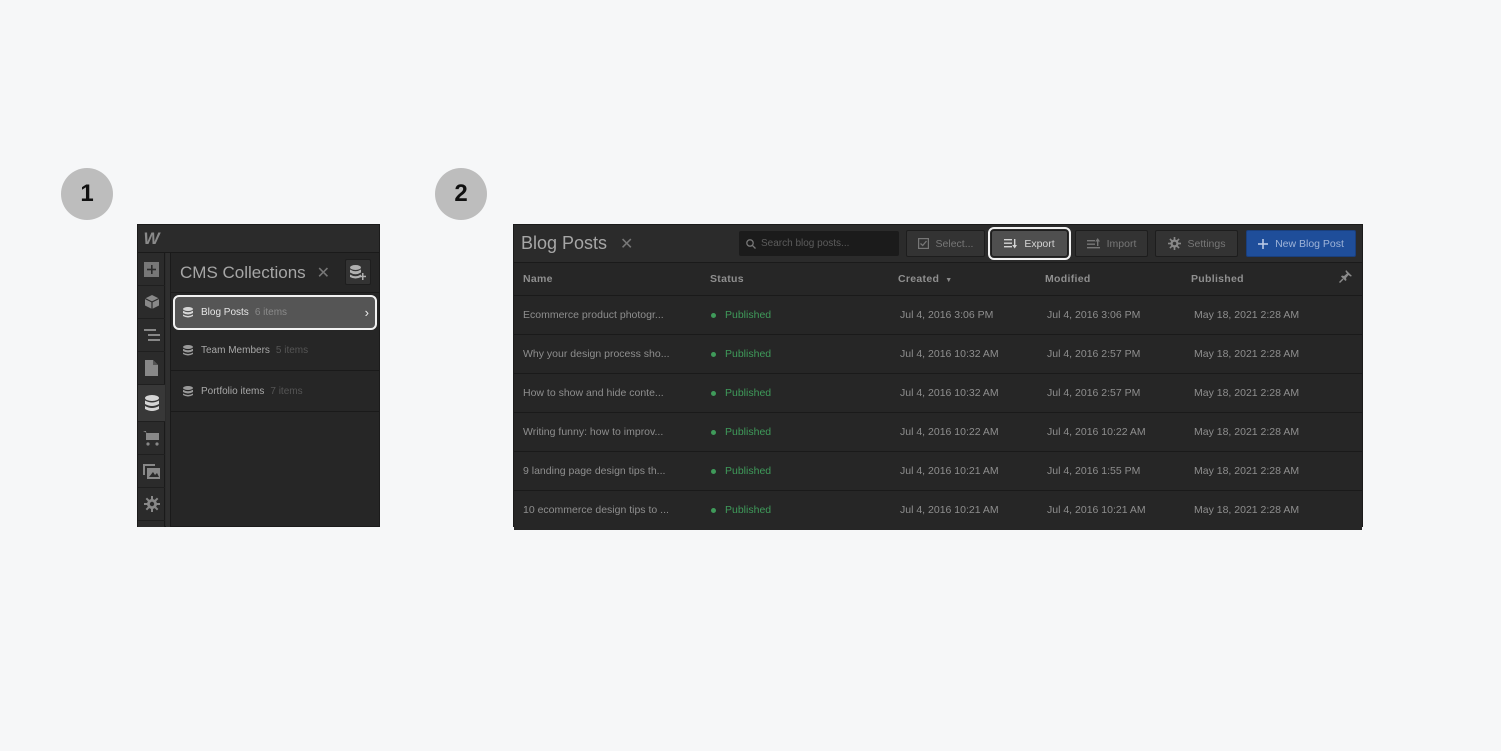  I want to click on search-field, so click(819, 243).